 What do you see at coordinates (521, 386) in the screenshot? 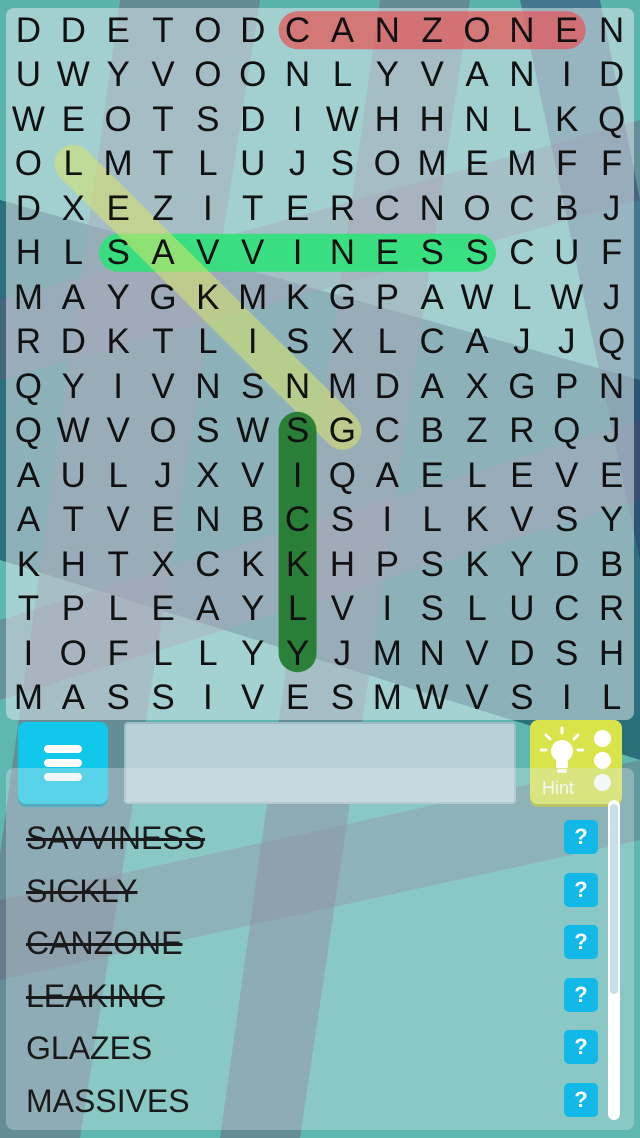
I see `grid-cell: G` at bounding box center [521, 386].